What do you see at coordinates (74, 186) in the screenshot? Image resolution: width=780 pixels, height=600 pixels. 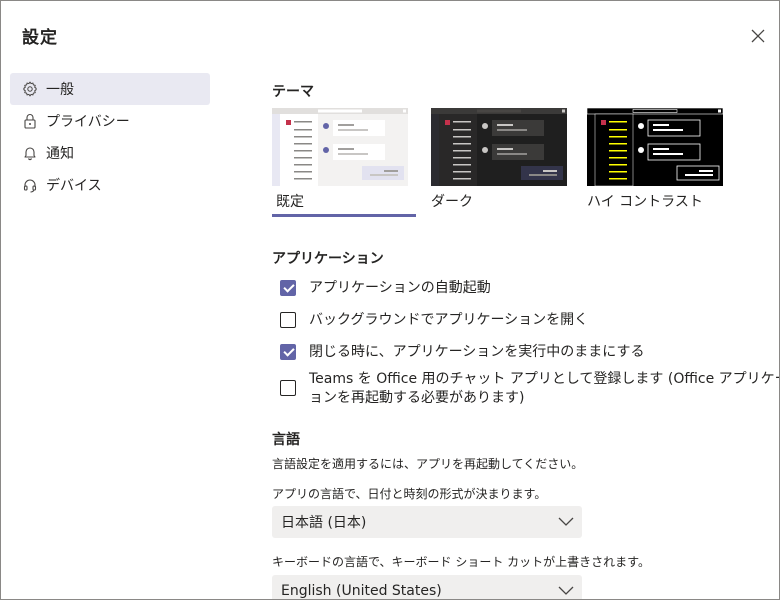 I see `nav-item-label: デバイス` at bounding box center [74, 186].